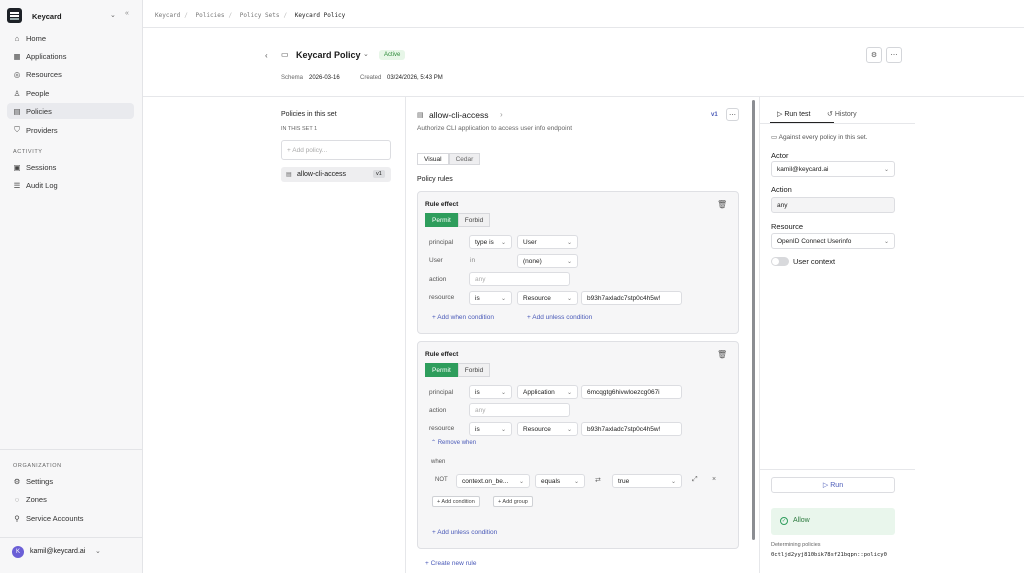 The height and width of the screenshot is (573, 1024). What do you see at coordinates (113, 15) in the screenshot?
I see `org-switcher-chevron-icon: ⌄` at bounding box center [113, 15].